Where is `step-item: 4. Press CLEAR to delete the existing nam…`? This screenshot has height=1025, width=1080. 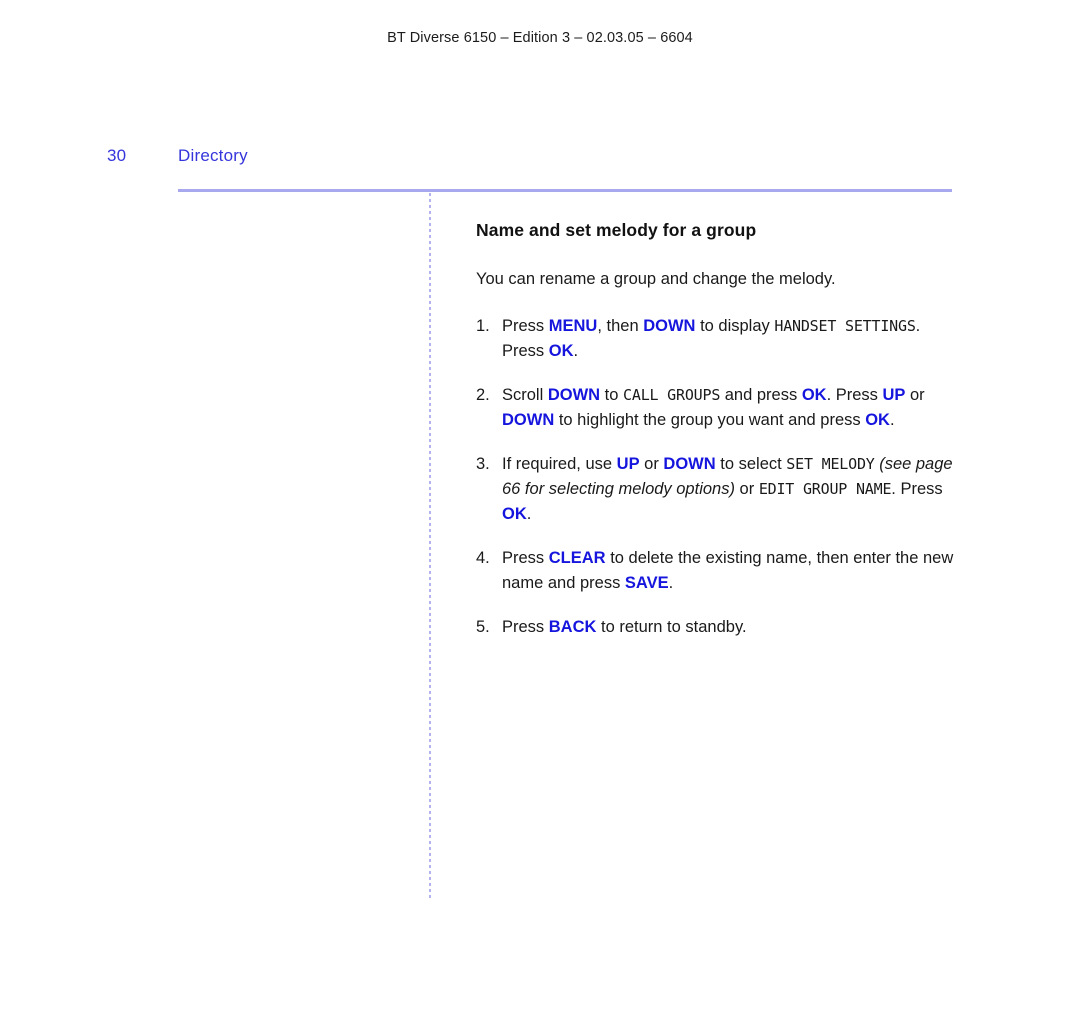 step-item: 4. Press CLEAR to delete the existing nam… is located at coordinates (716, 571).